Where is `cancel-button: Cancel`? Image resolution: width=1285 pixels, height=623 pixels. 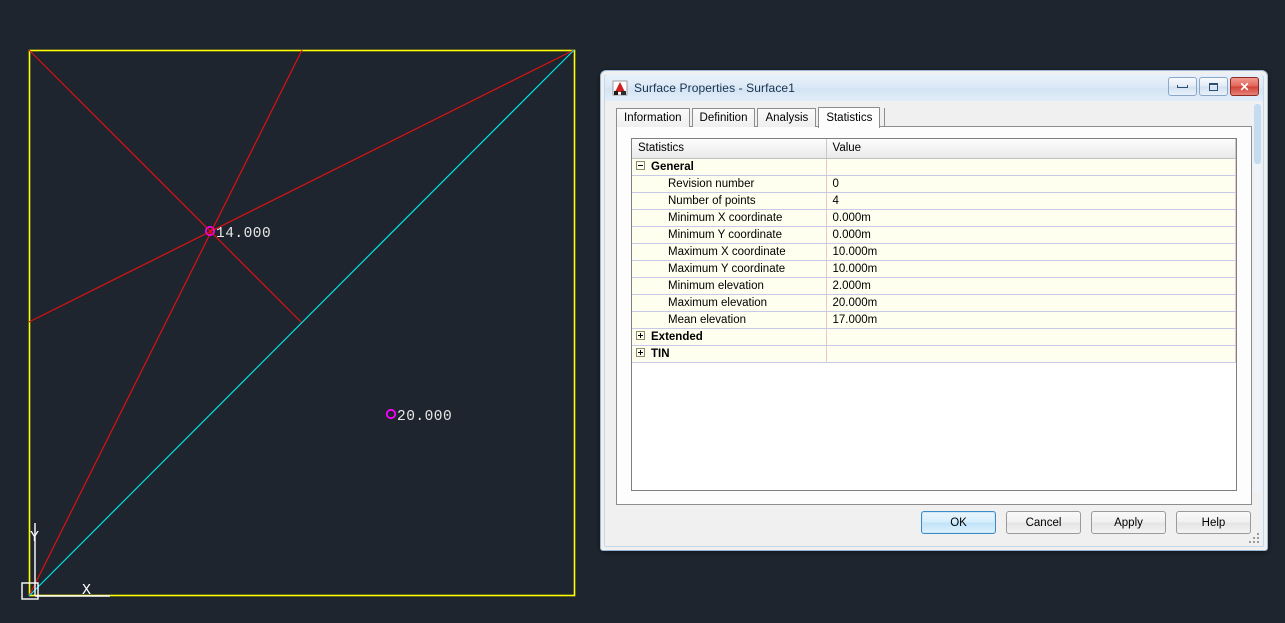
cancel-button: Cancel is located at coordinates (1043, 522).